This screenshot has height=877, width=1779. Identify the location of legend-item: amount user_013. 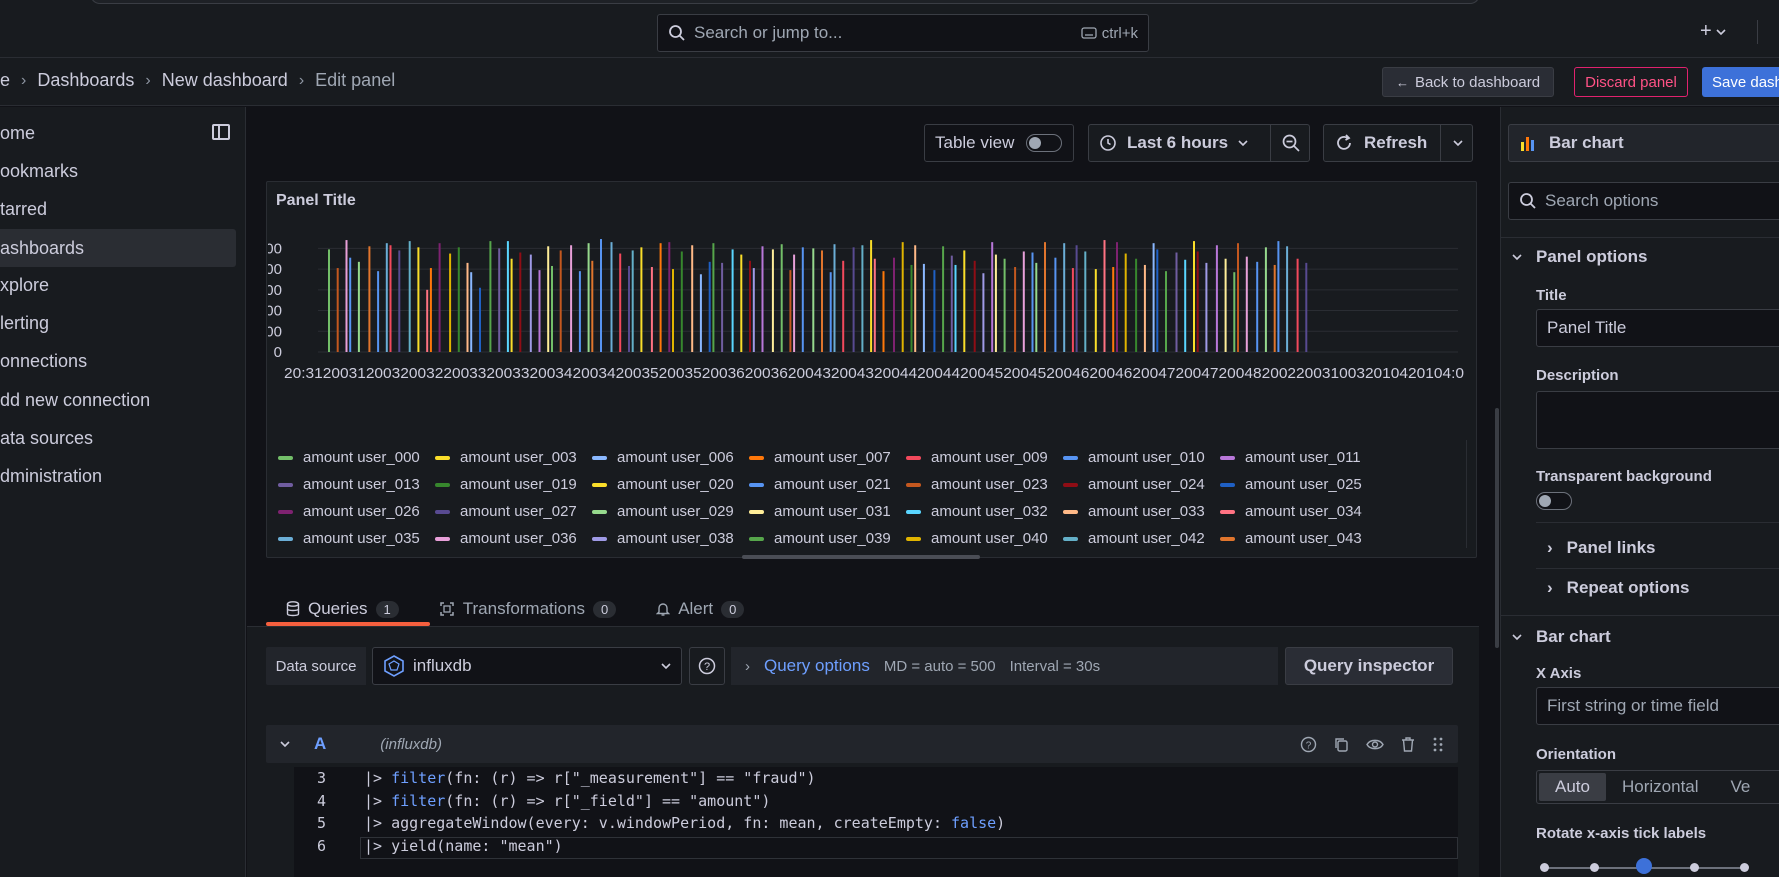
(356, 484).